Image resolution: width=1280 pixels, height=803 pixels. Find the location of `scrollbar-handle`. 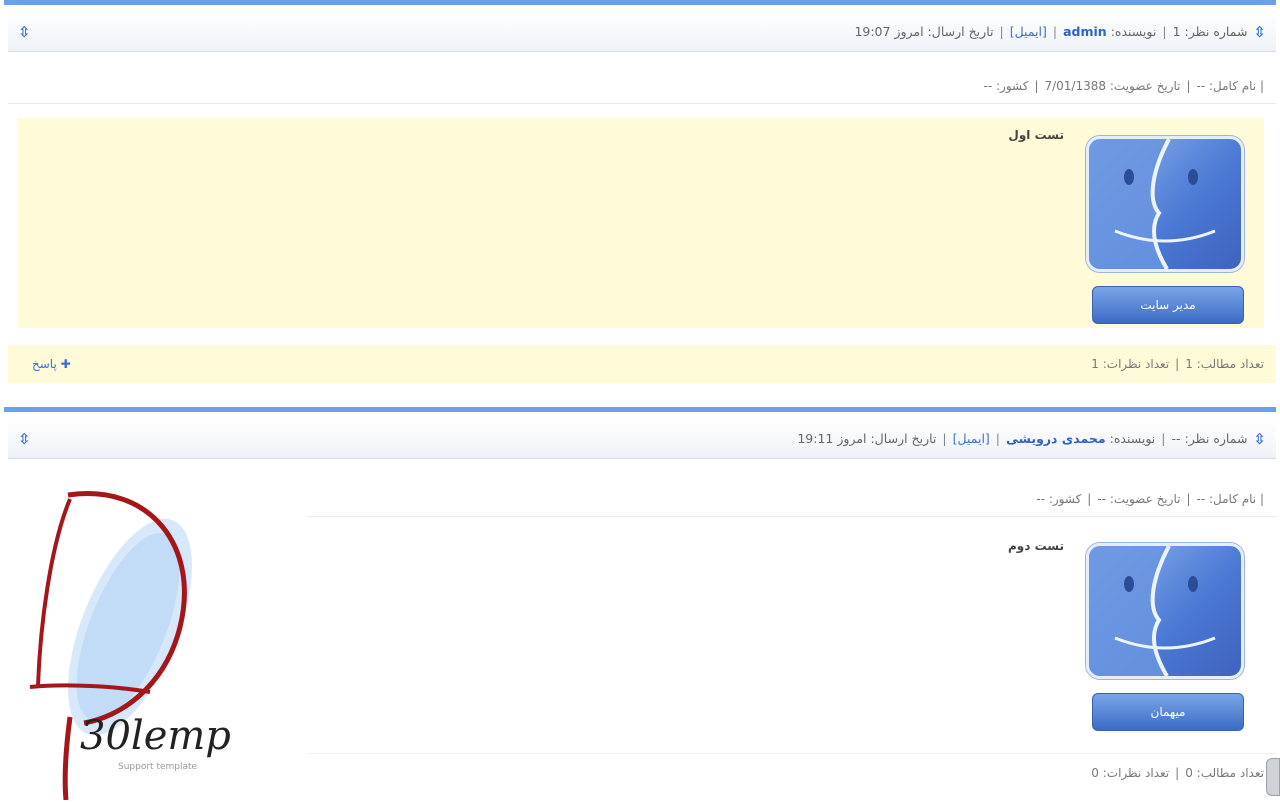

scrollbar-handle is located at coordinates (1273, 777).